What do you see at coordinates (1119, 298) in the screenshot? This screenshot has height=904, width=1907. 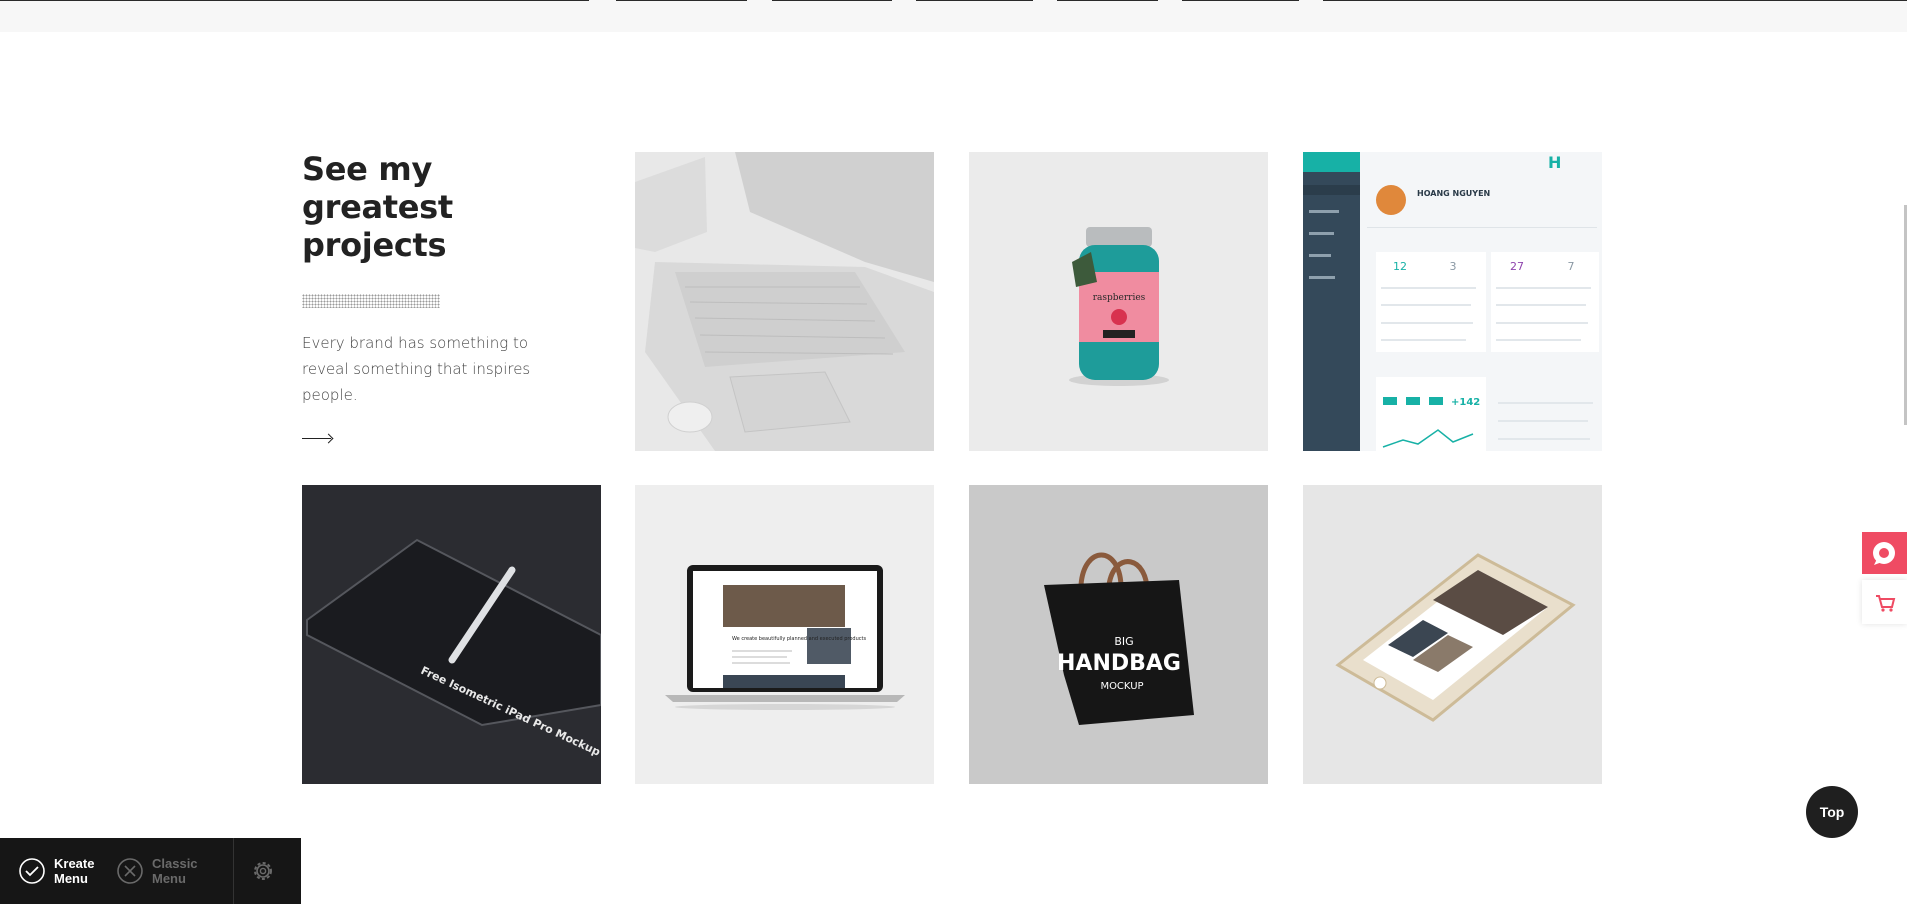 I see `jar-label: raspberries` at bounding box center [1119, 298].